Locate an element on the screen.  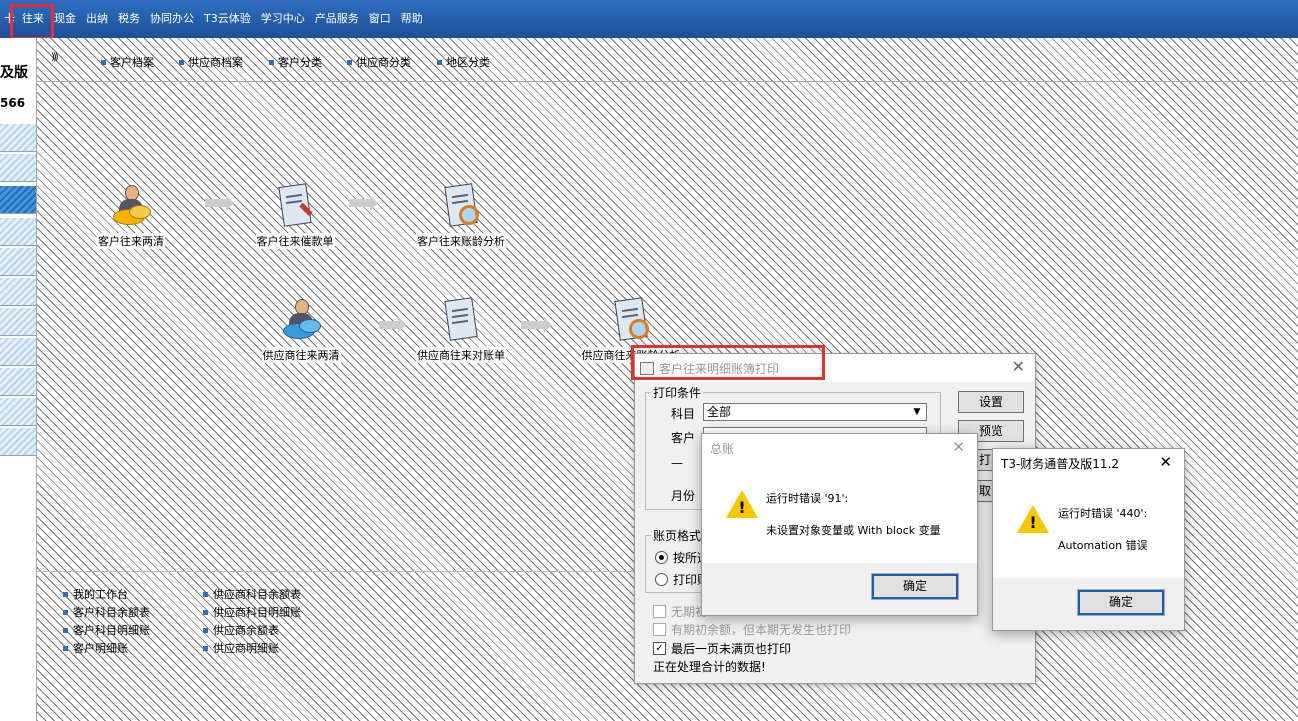
processing-status: 正在处理合计的数据! is located at coordinates (709, 667).